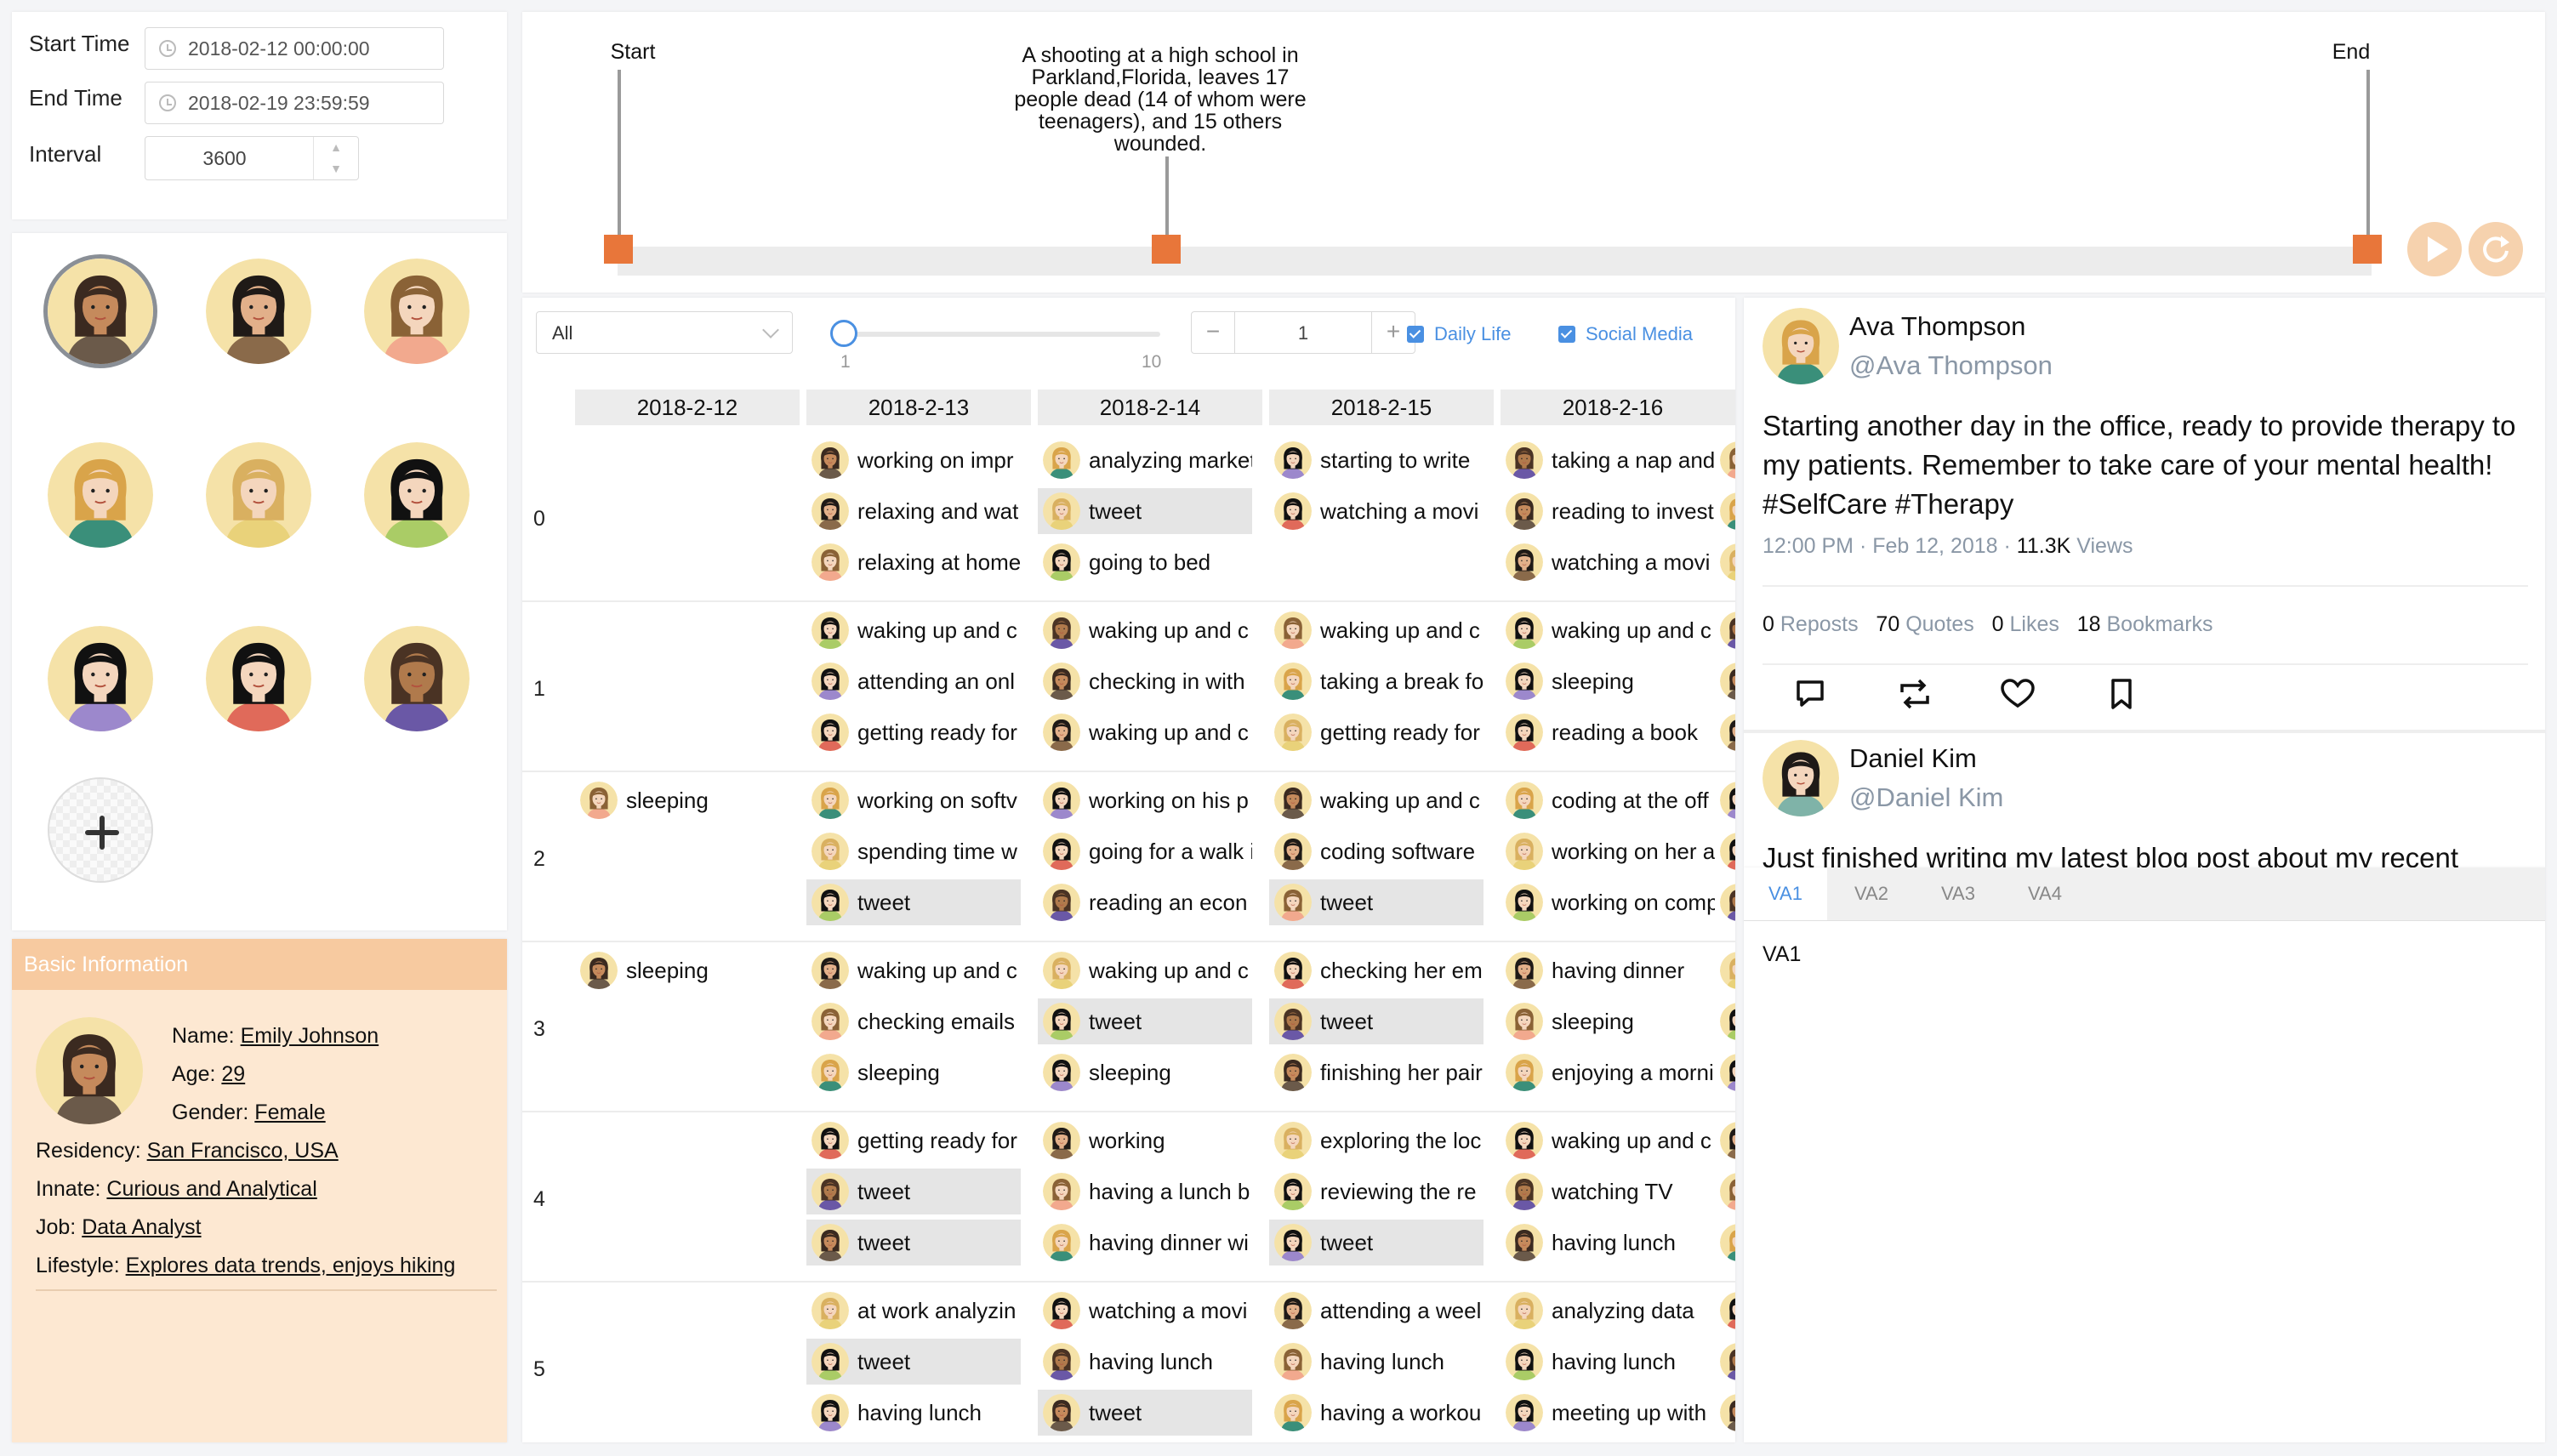  I want to click on avatar-ava, so click(100, 495).